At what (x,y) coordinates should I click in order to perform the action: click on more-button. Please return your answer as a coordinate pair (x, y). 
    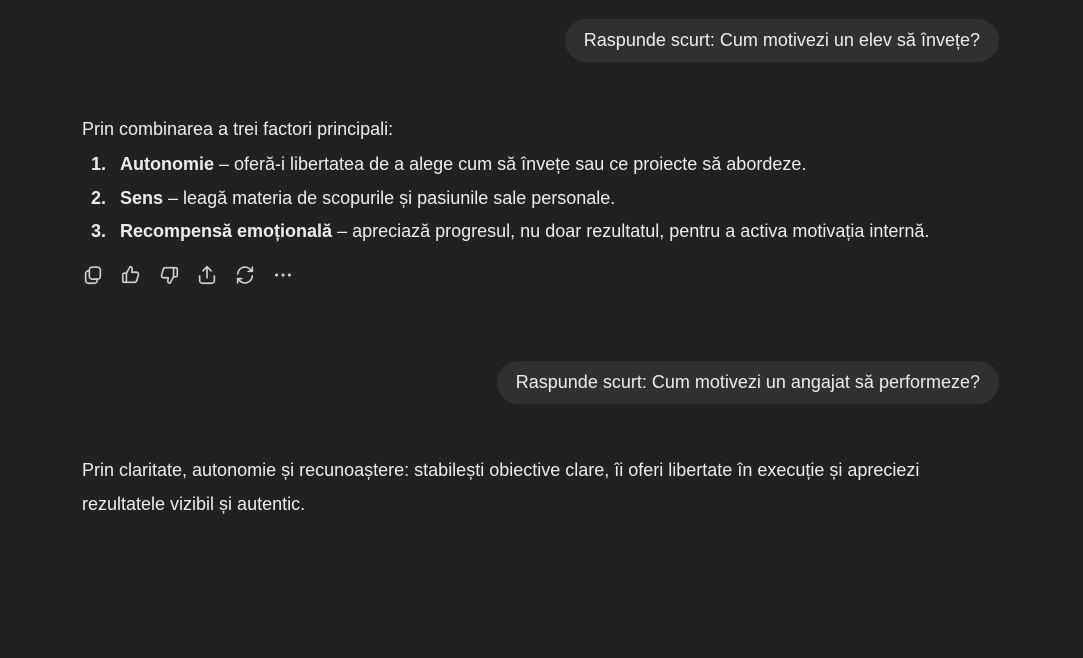
    Looking at the image, I should click on (291, 275).